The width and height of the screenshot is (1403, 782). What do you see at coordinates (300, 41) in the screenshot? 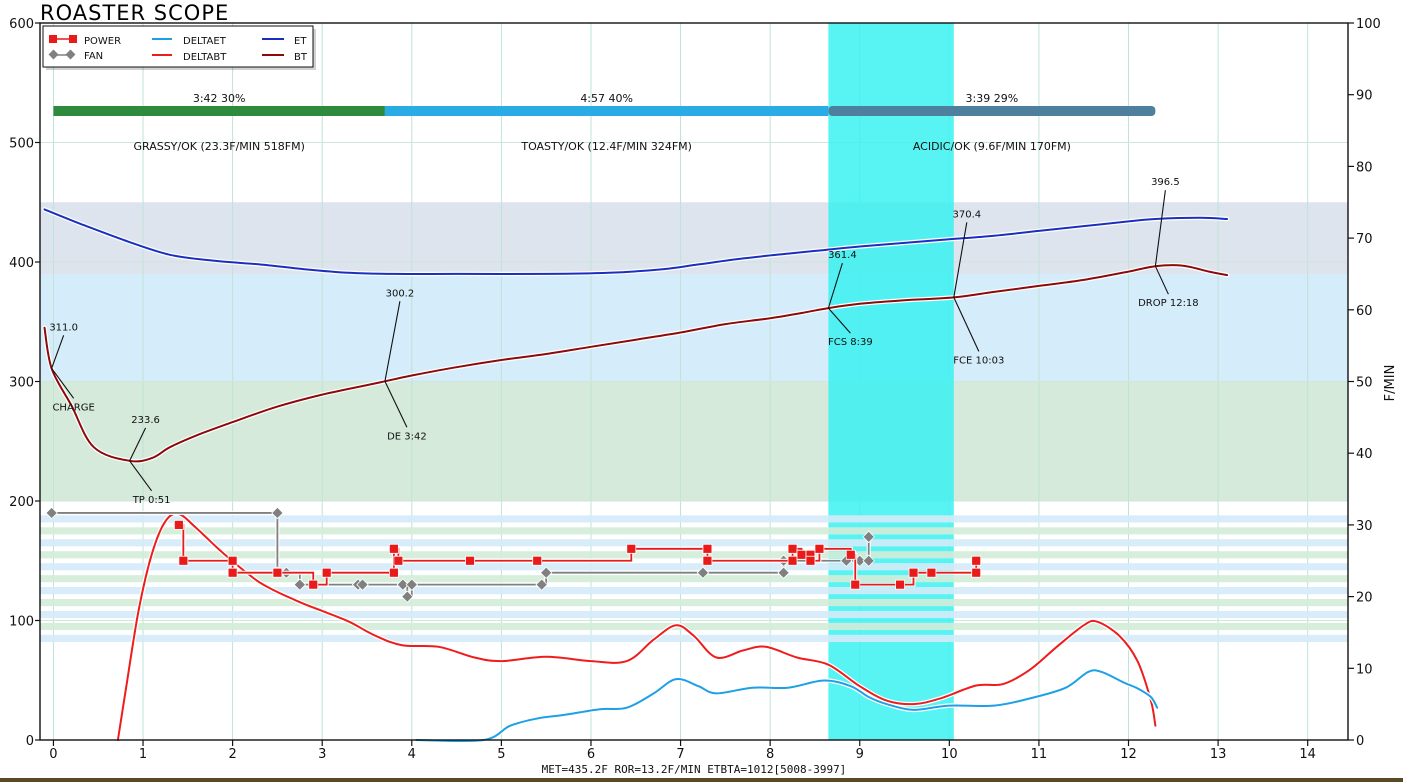
I see `legend-et-label: ET` at bounding box center [300, 41].